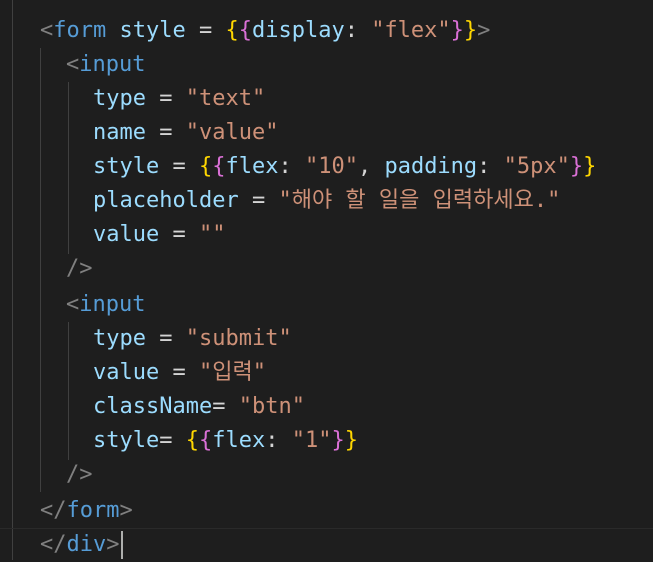 The image size is (653, 562). I want to click on code-line: </div>, so click(81, 545).